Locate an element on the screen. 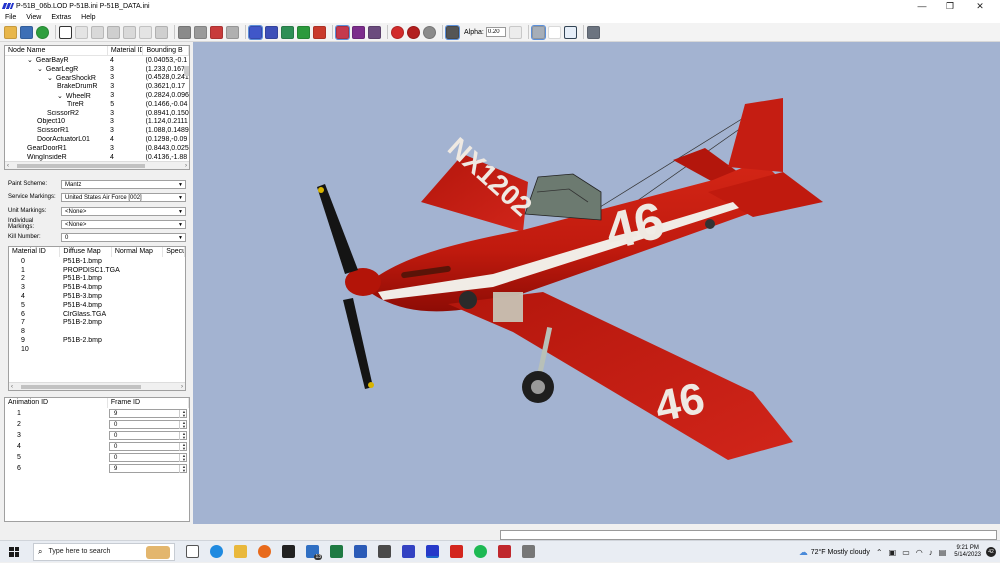 This screenshot has height=563, width=1000. texture-icon is located at coordinates (42, 32).